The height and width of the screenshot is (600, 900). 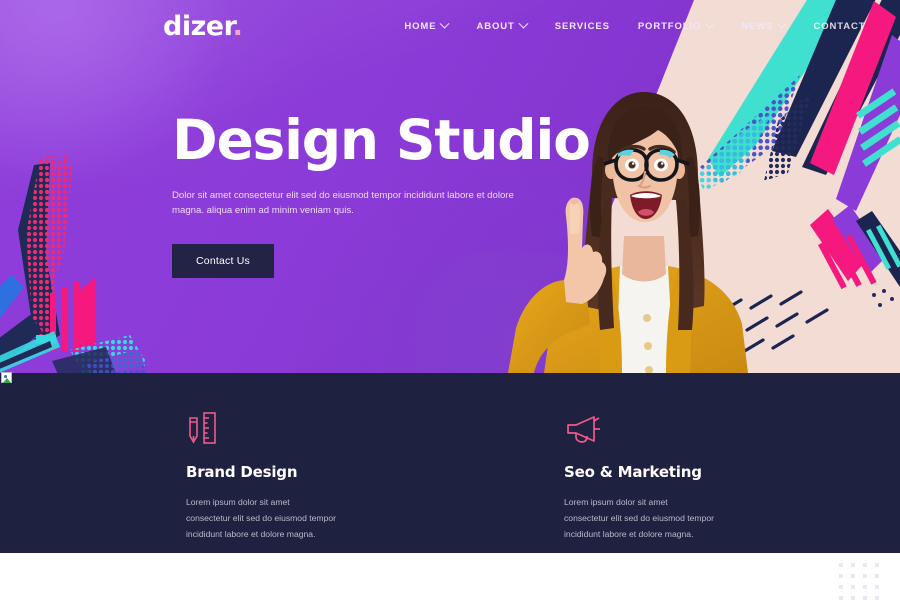 I want to click on nav-item-portfolio: PORTFOLIO, so click(x=676, y=26).